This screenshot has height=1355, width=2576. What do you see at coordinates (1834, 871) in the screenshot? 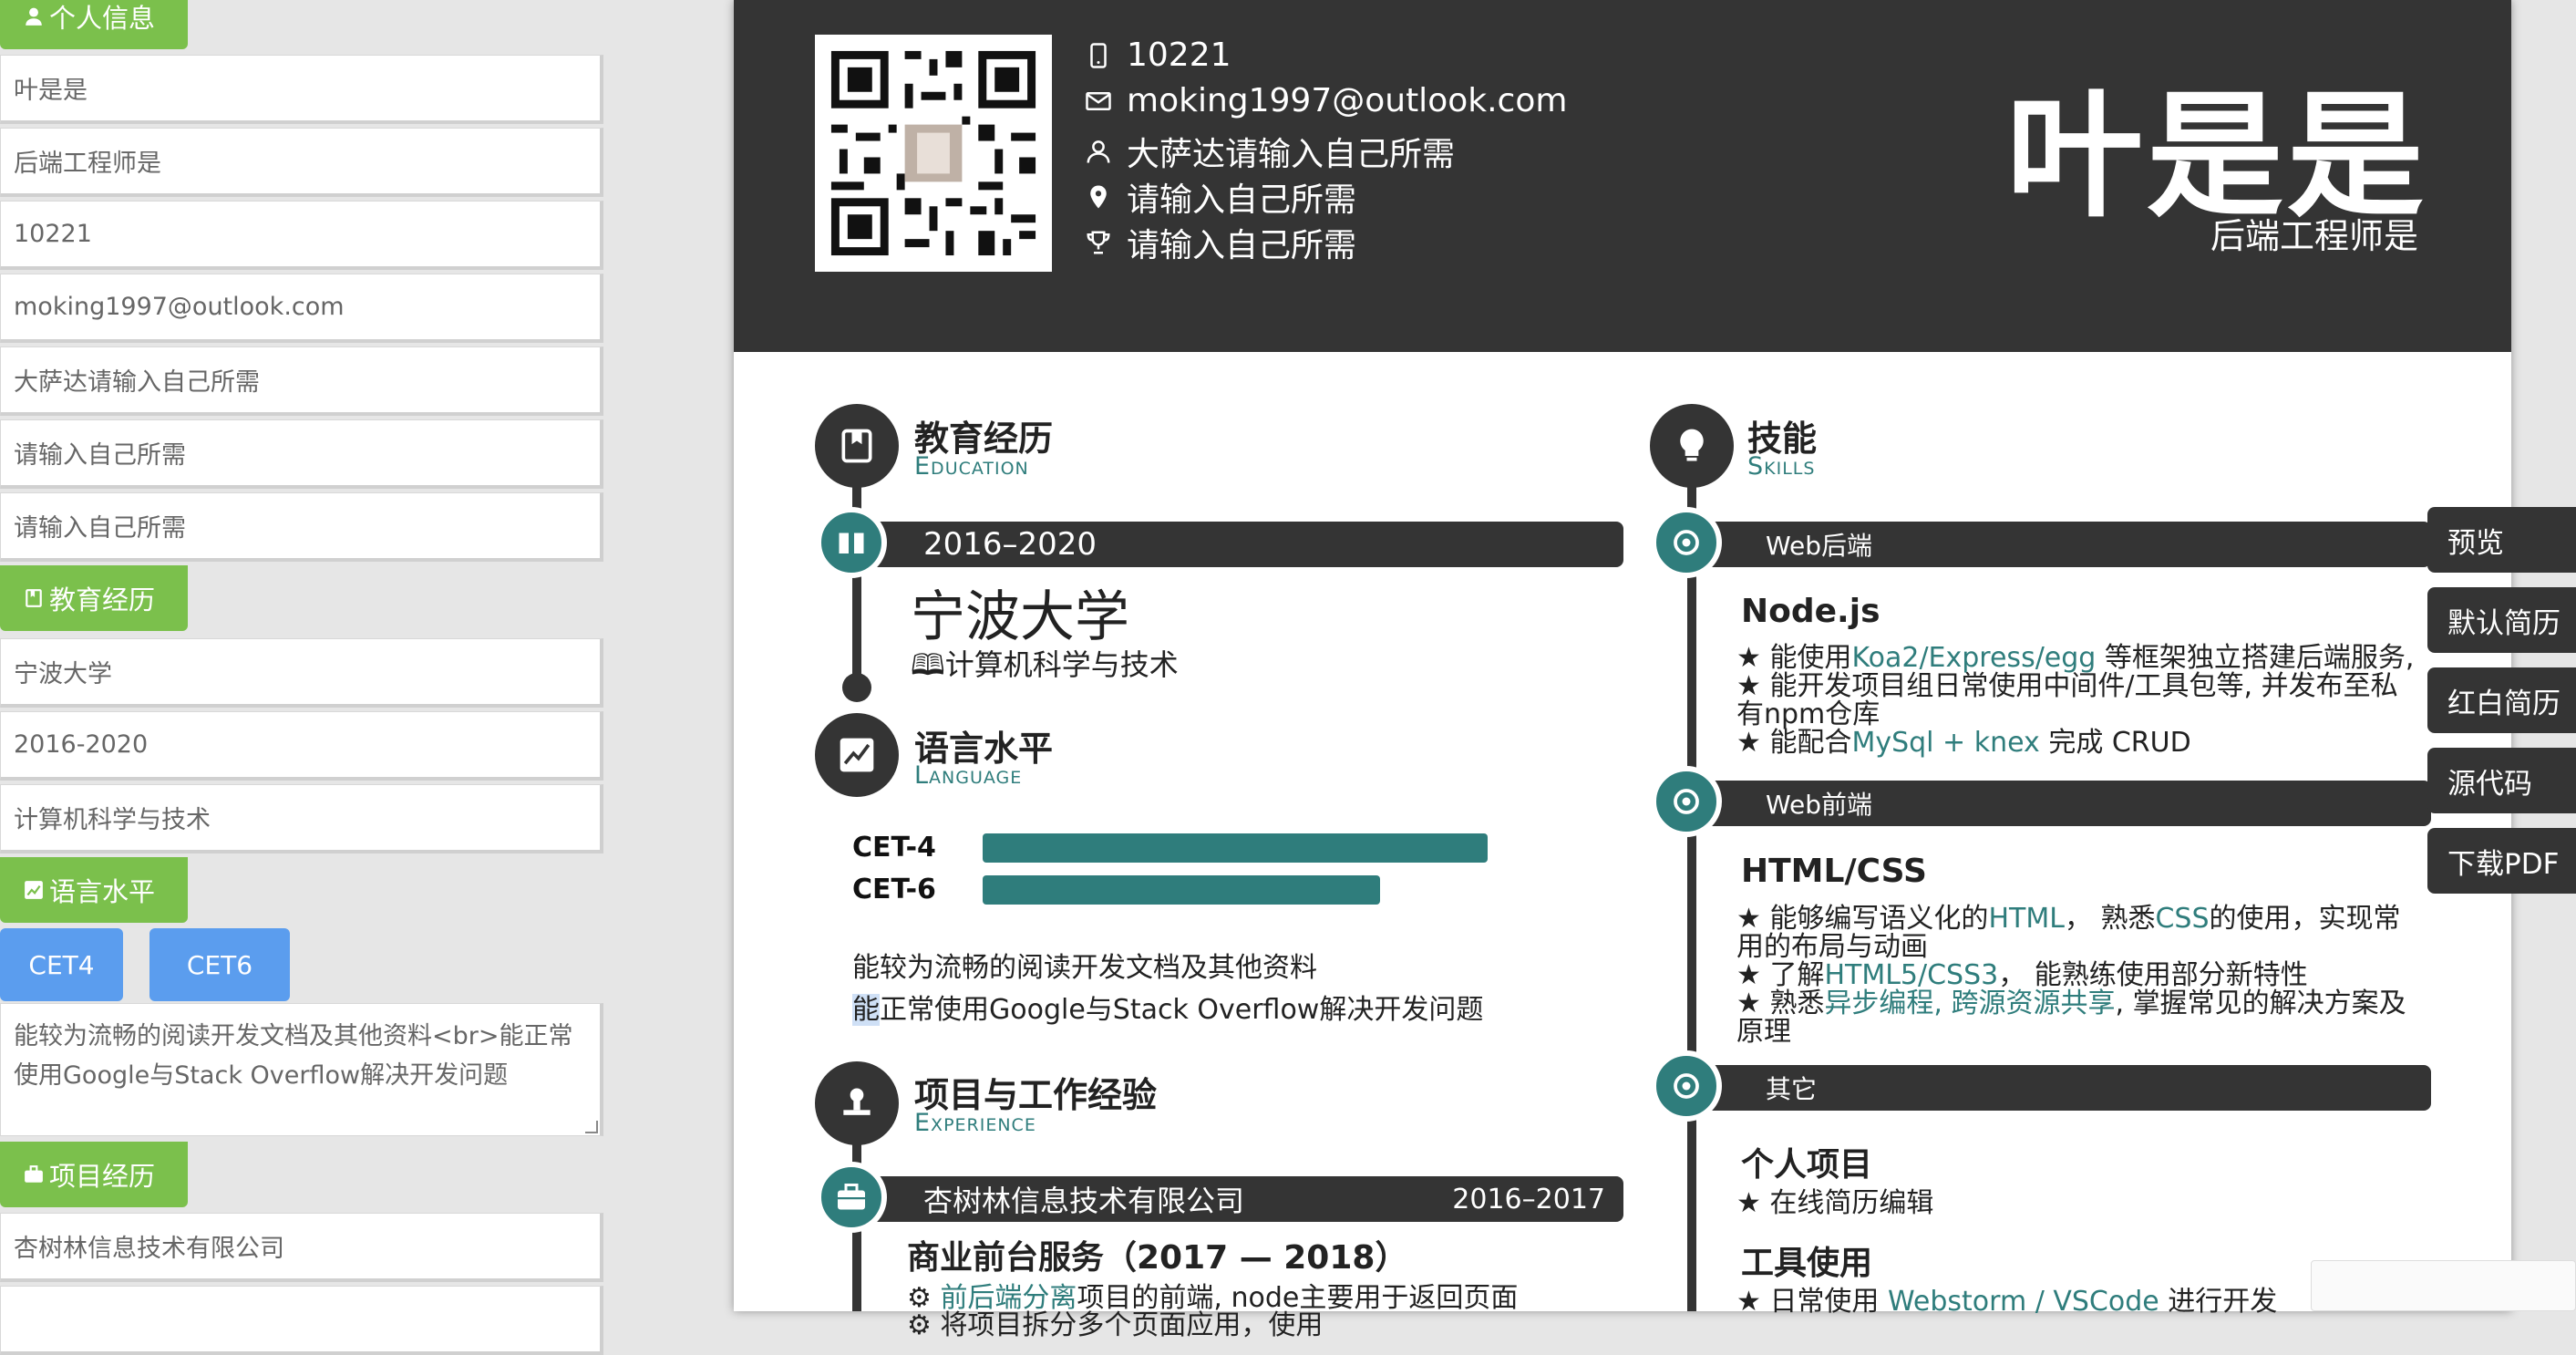
I see `skill-heading-htmlcss: HTML/CSS` at bounding box center [1834, 871].